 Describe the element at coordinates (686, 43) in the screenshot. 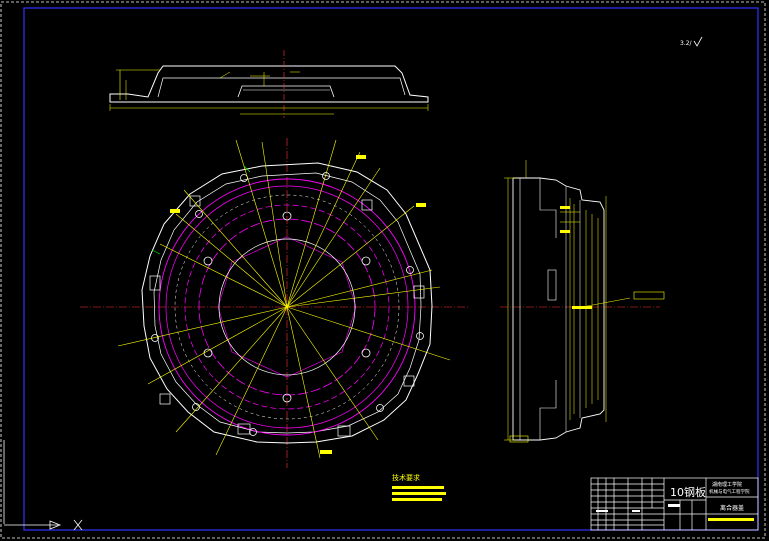

I see `roughness-note: 3.2/` at that location.